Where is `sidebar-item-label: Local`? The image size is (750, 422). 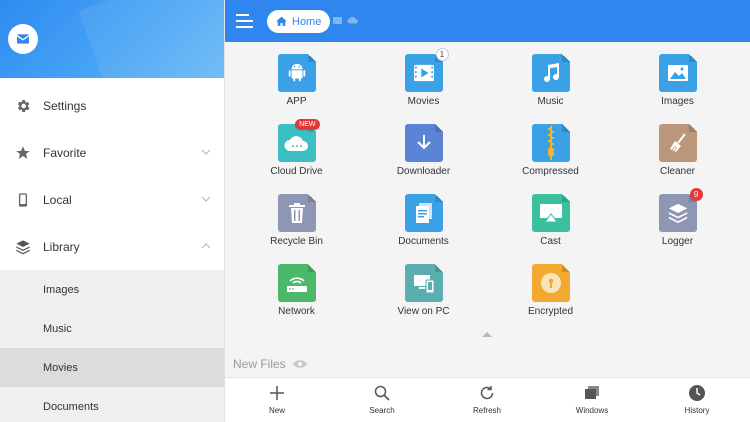 sidebar-item-label: Local is located at coordinates (57, 199).